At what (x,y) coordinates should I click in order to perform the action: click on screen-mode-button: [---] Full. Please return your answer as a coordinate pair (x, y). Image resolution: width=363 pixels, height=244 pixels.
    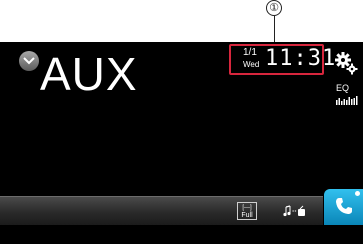
    Looking at the image, I should click on (247, 211).